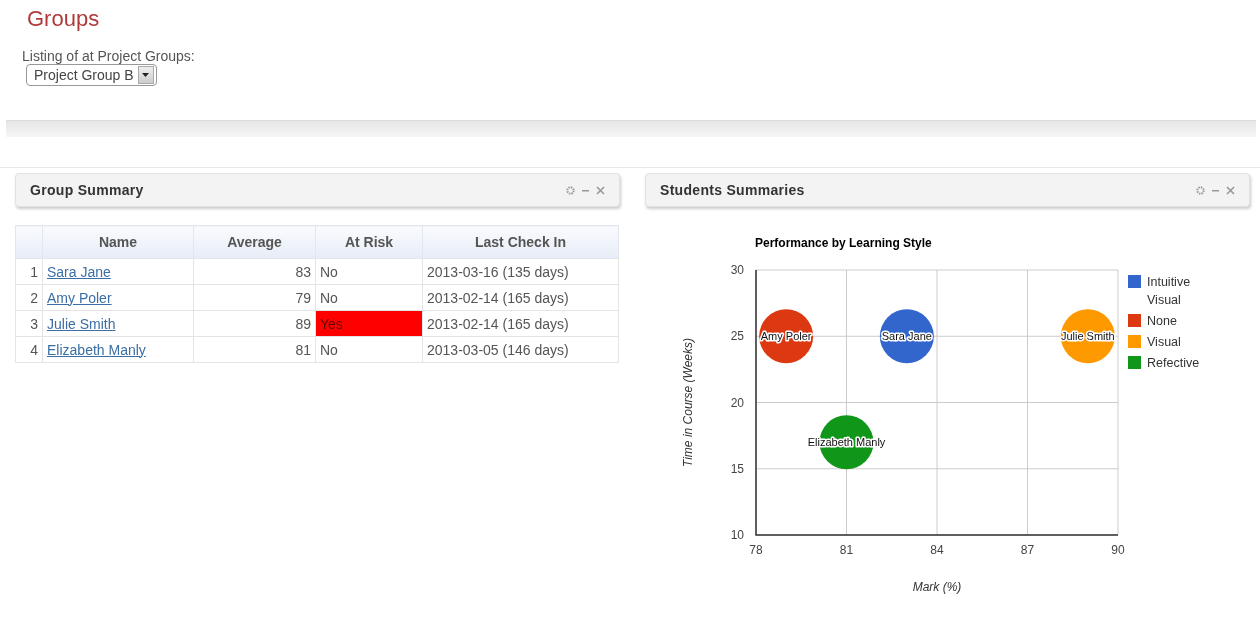 This screenshot has width=1260, height=628. I want to click on row-number: 4, so click(29, 349).